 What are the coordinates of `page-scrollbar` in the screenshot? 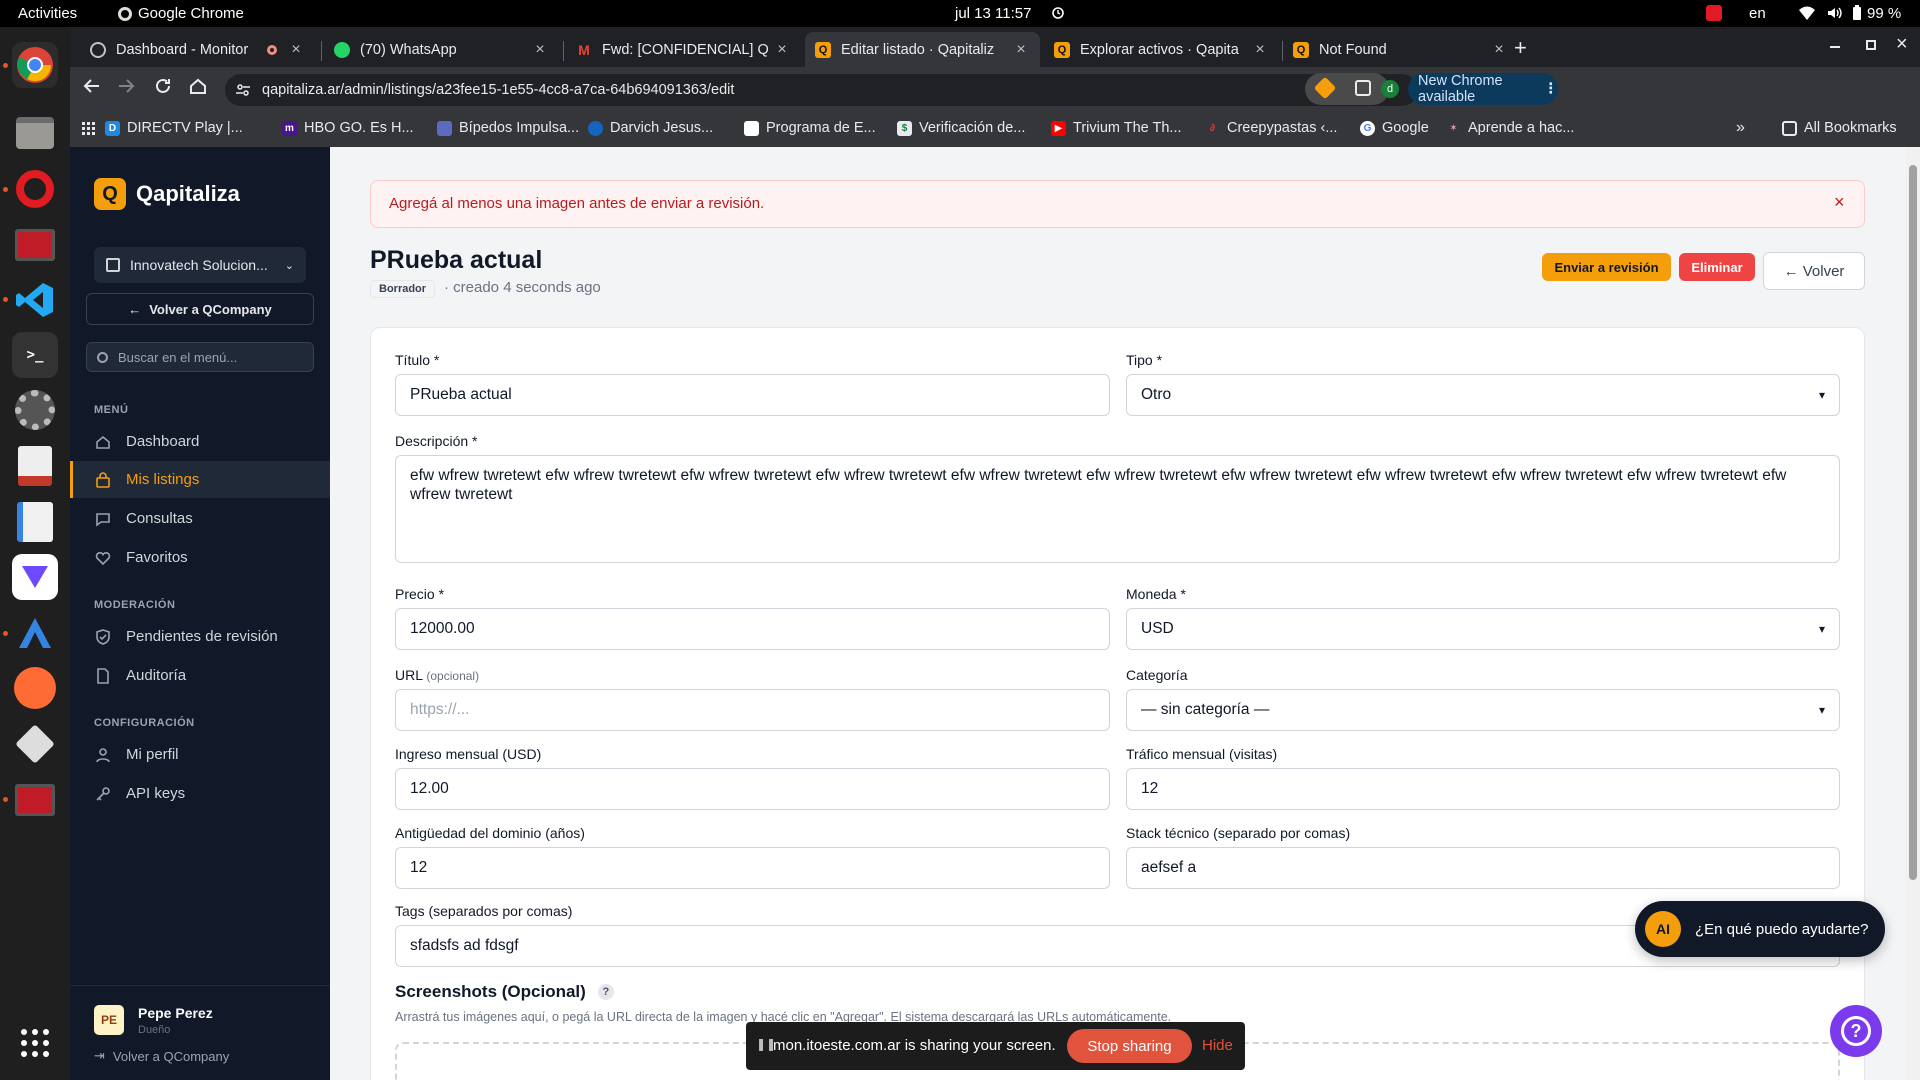 It's located at (1913, 613).